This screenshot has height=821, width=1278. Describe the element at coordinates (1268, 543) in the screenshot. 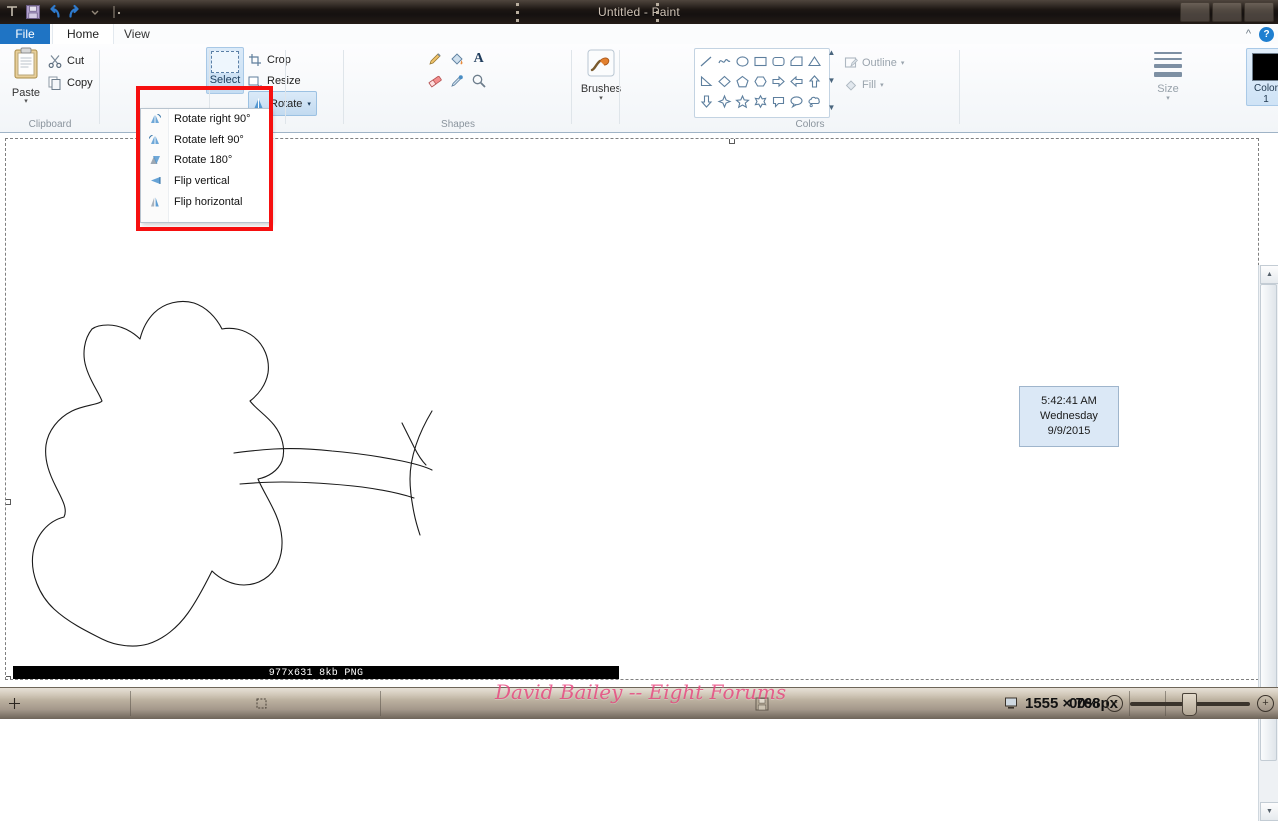

I see `vertical-scrollbar: ▲ ▼` at that location.